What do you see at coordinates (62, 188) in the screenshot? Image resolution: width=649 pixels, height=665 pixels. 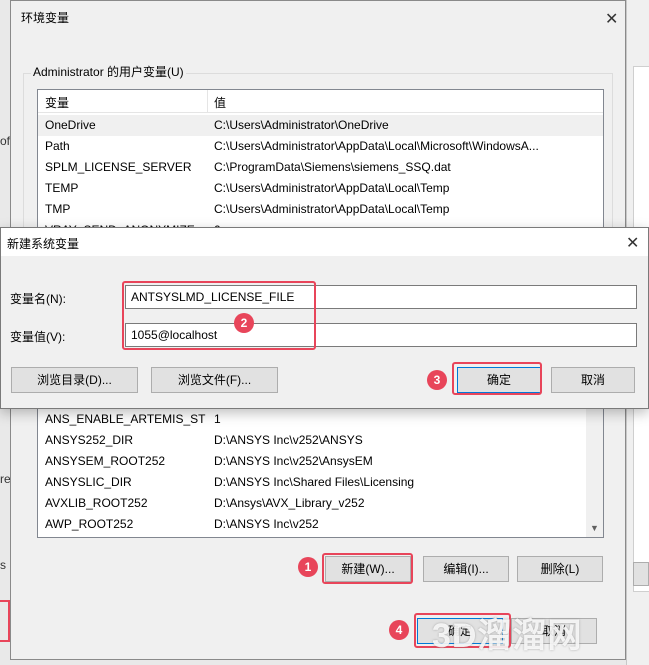 I see `variable-name: TEMP` at bounding box center [62, 188].